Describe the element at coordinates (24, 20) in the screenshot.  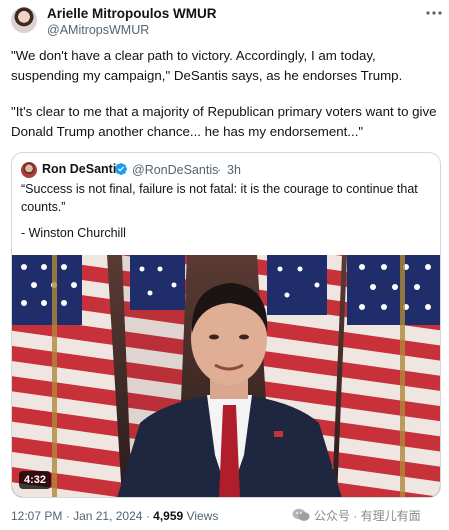
I see `author-avatar` at that location.